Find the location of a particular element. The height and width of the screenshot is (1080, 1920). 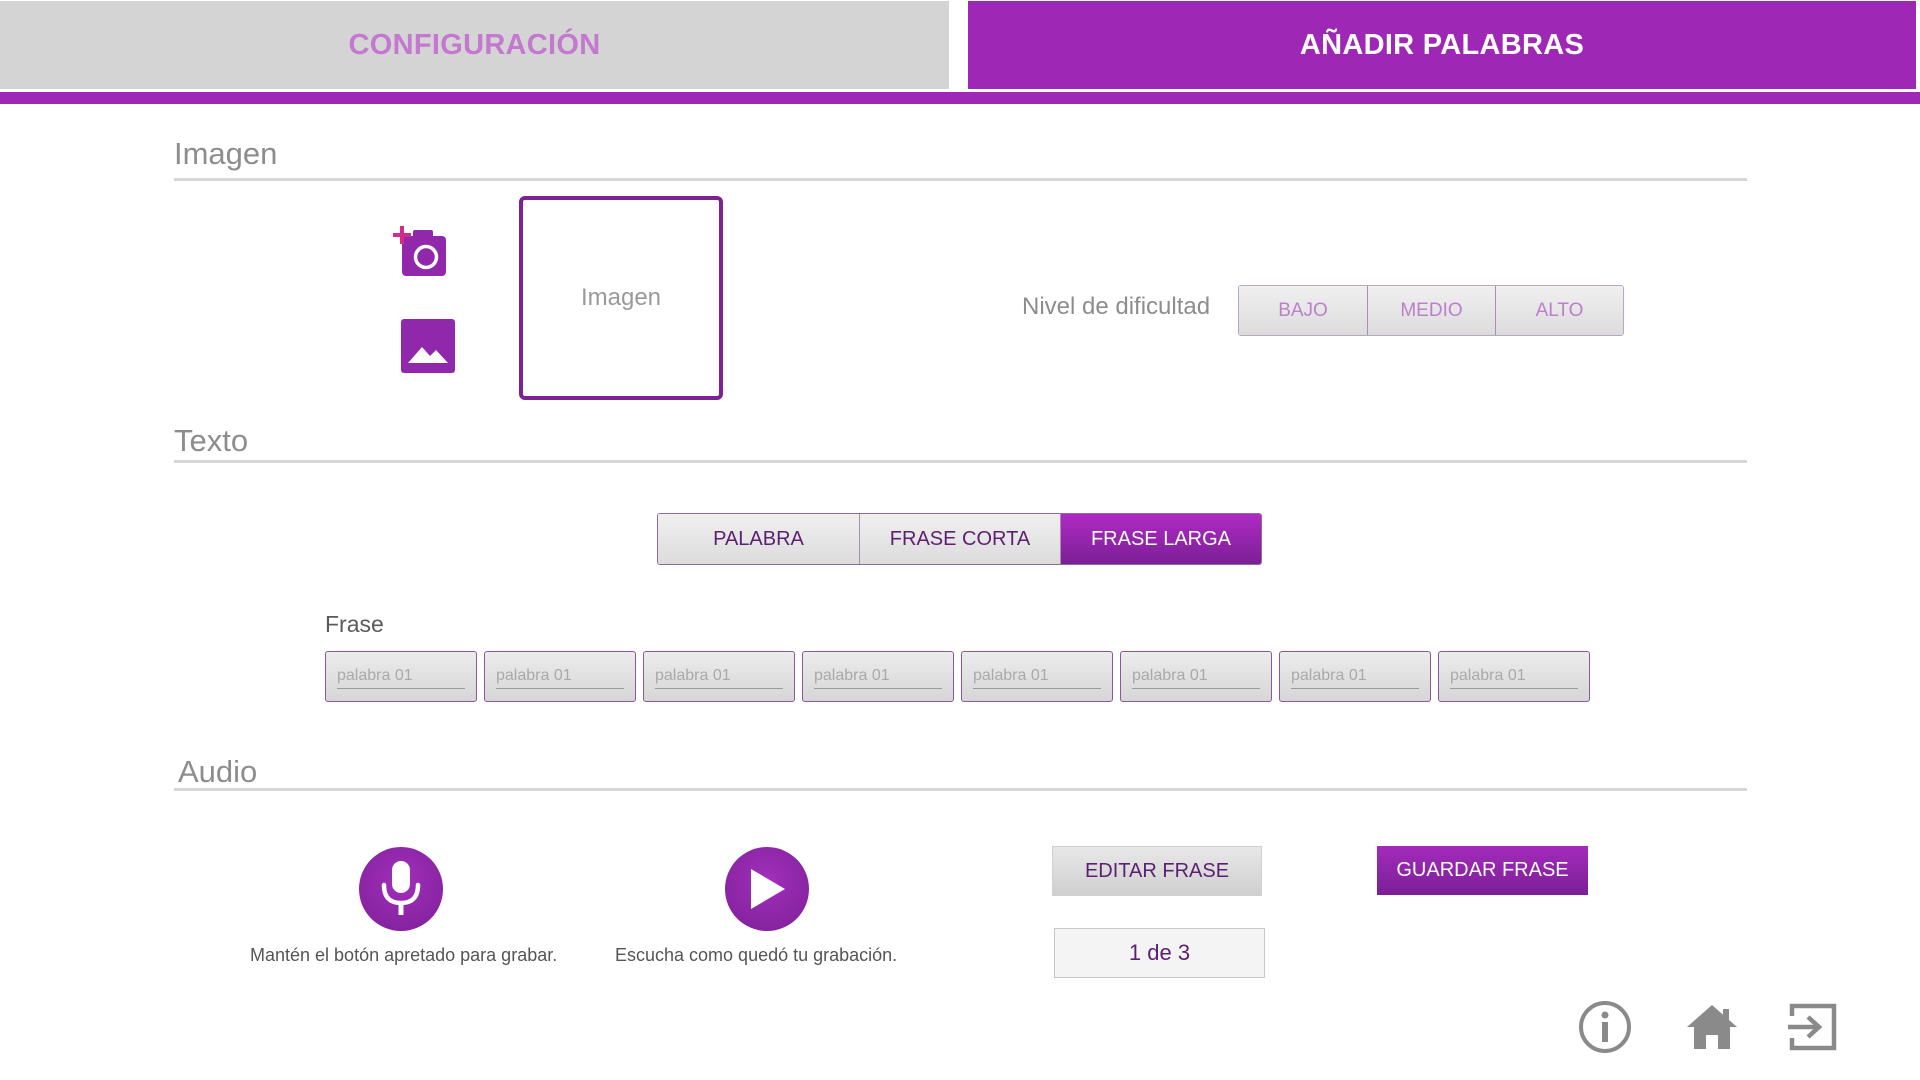

word-field-5: palabra 01 is located at coordinates (1037, 676).